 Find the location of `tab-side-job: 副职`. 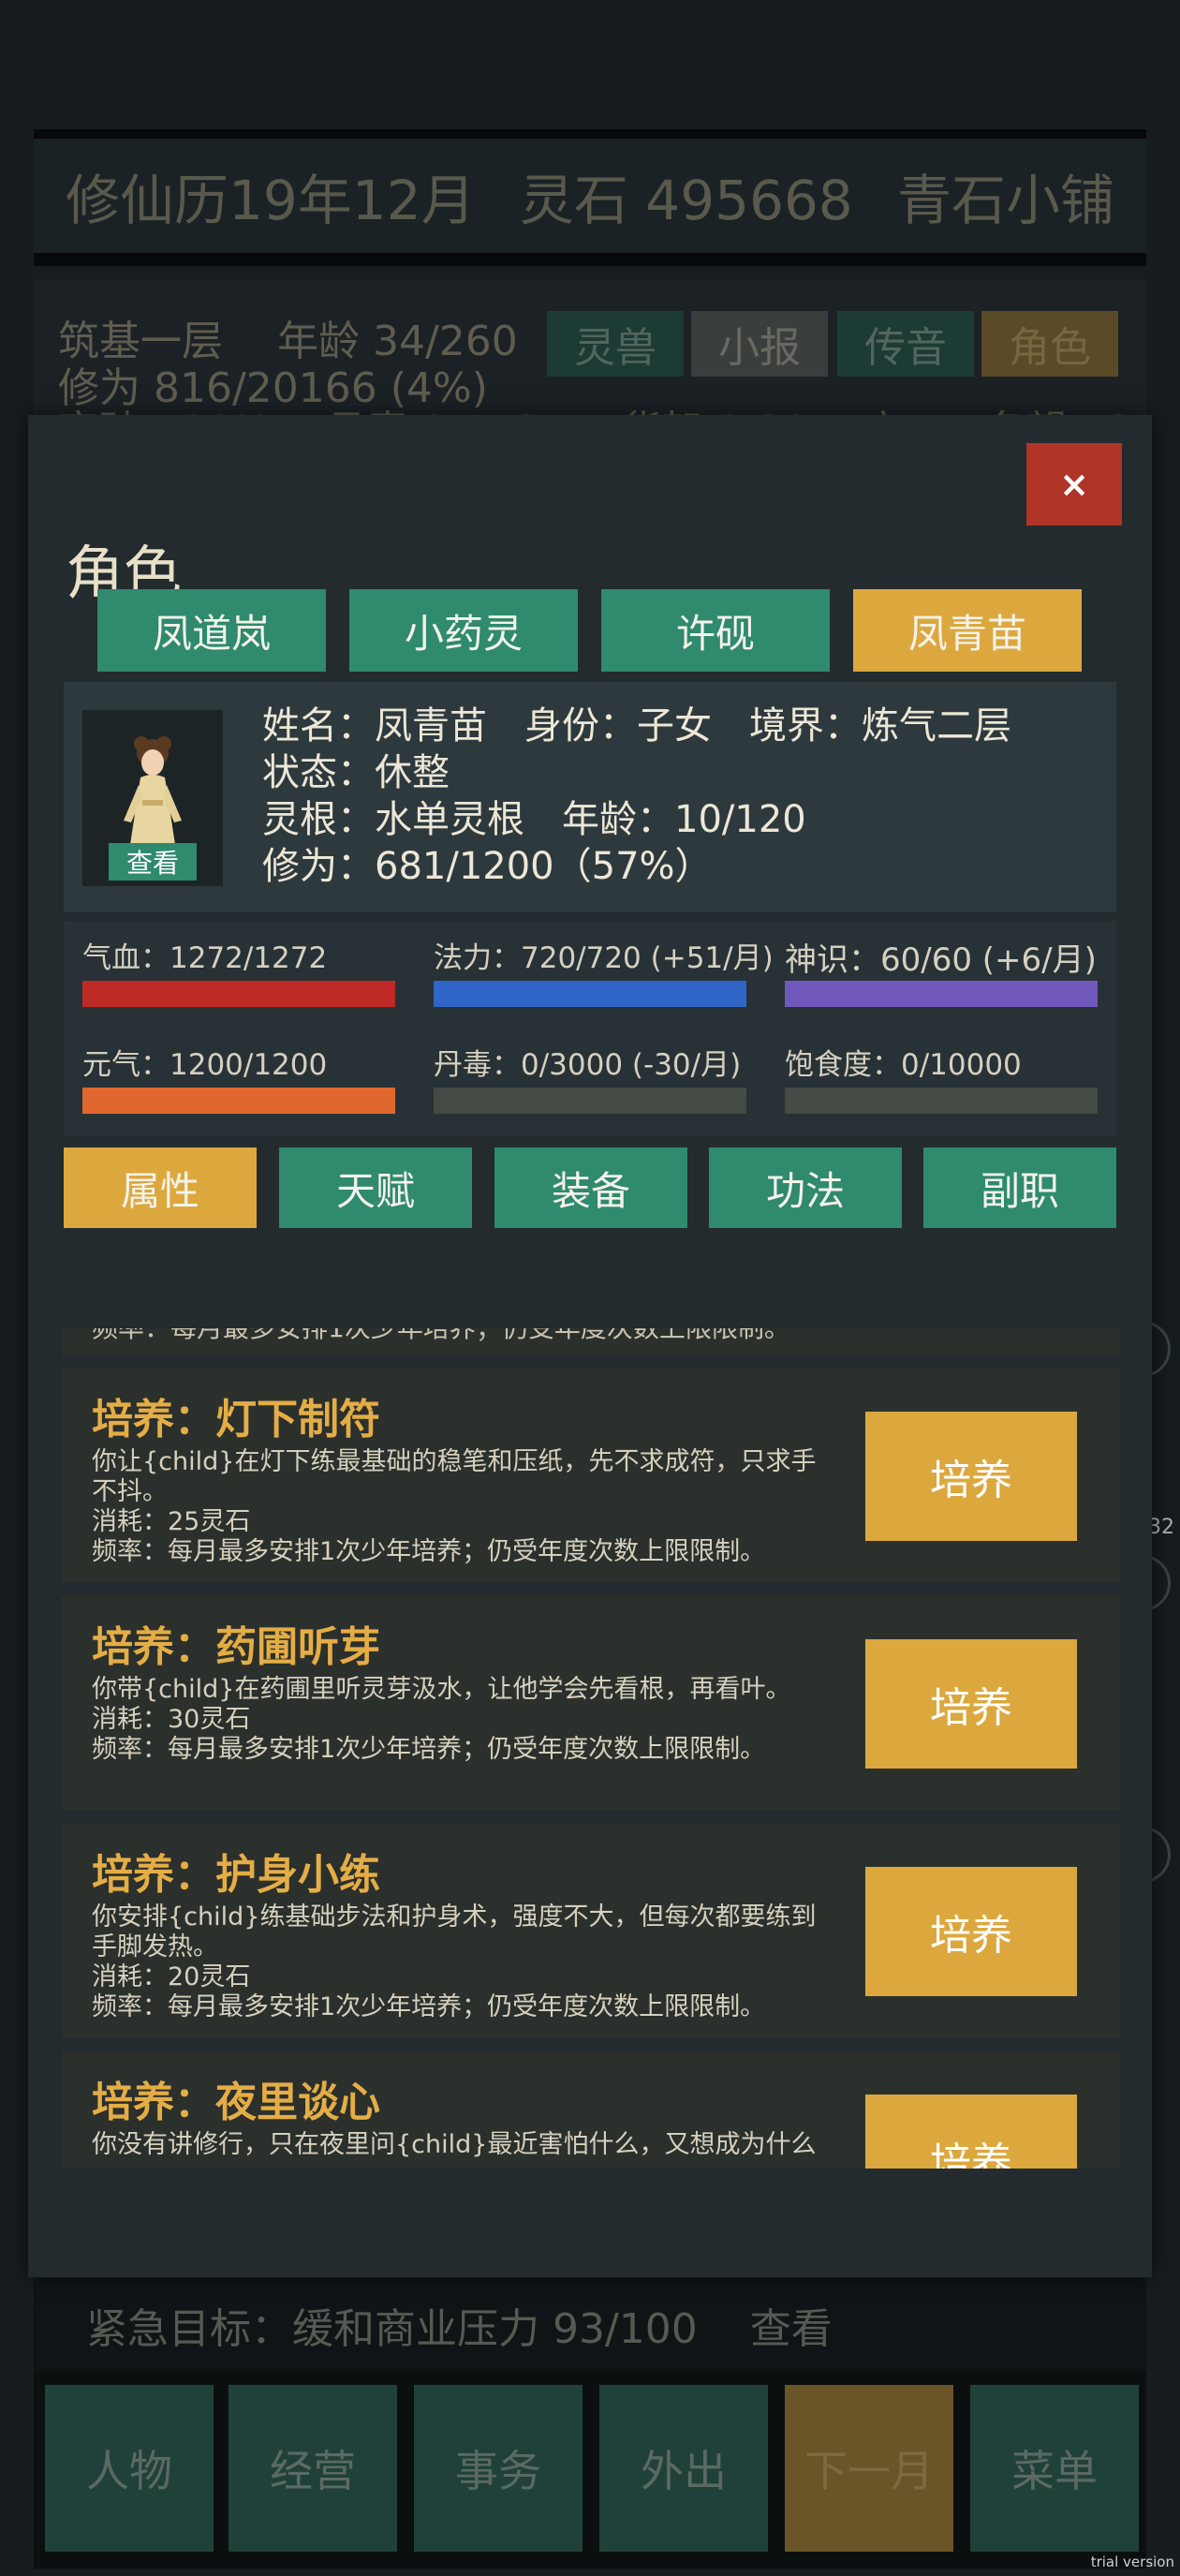

tab-side-job: 副职 is located at coordinates (1019, 1187).